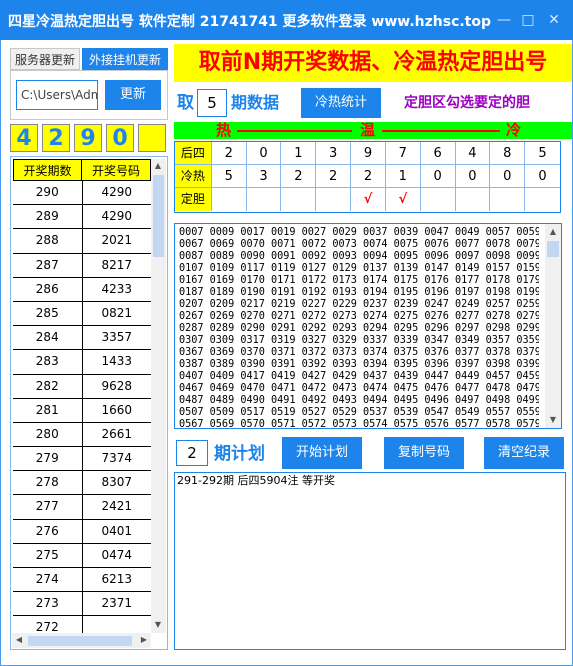  What do you see at coordinates (473, 153) in the screenshot?
I see `grid-digit: 4` at bounding box center [473, 153].